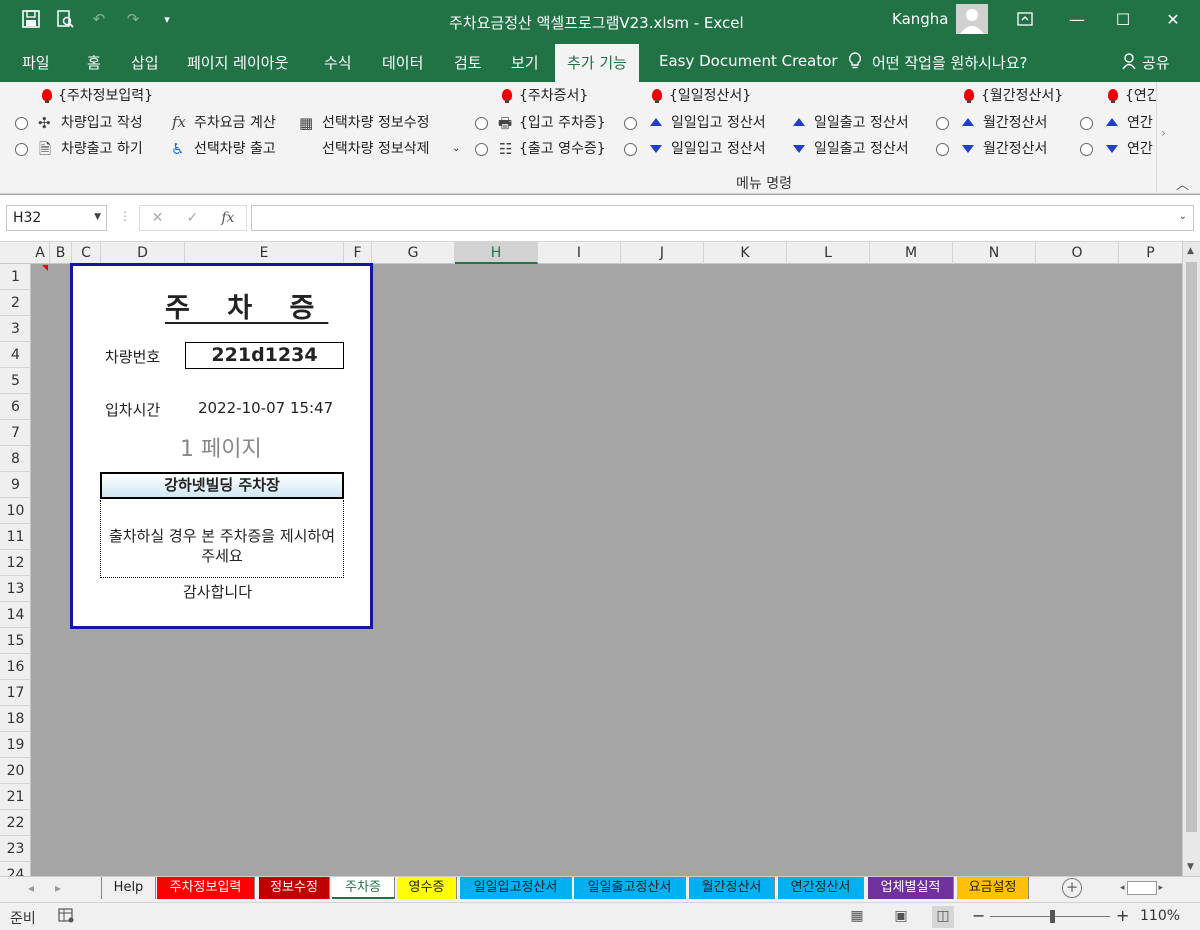 The image size is (1200, 930). What do you see at coordinates (338, 62) in the screenshot?
I see `tab-formulas: 수식` at bounding box center [338, 62].